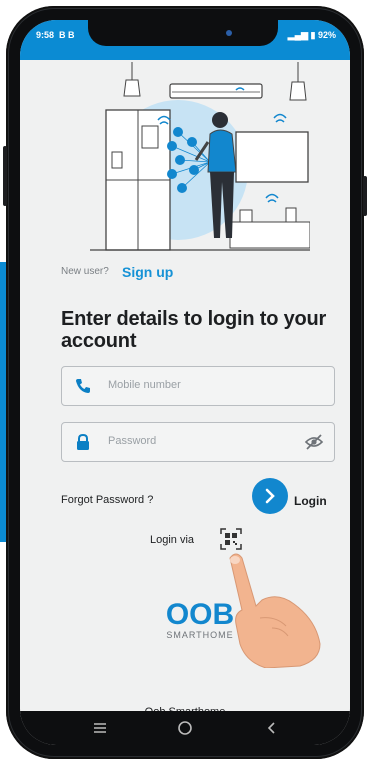 The height and width of the screenshot is (765, 372). Describe the element at coordinates (172, 540) in the screenshot. I see `login-via-label: Login via` at that location.